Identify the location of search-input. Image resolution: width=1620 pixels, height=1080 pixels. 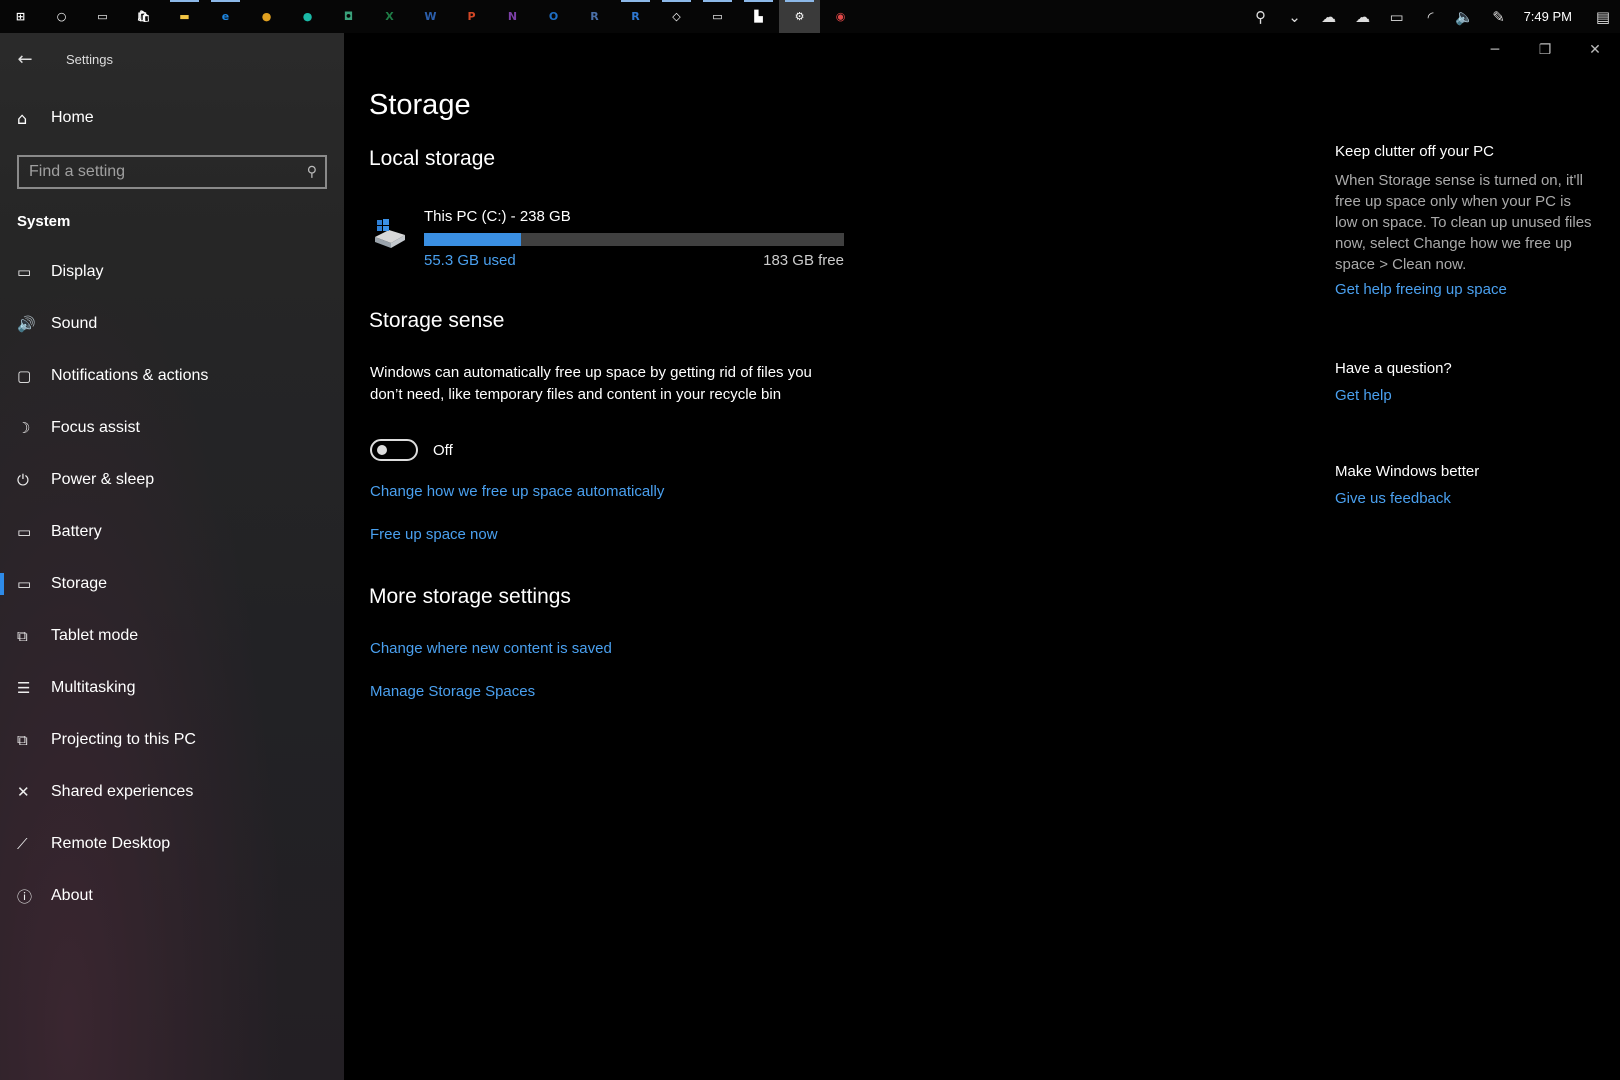
(154, 172).